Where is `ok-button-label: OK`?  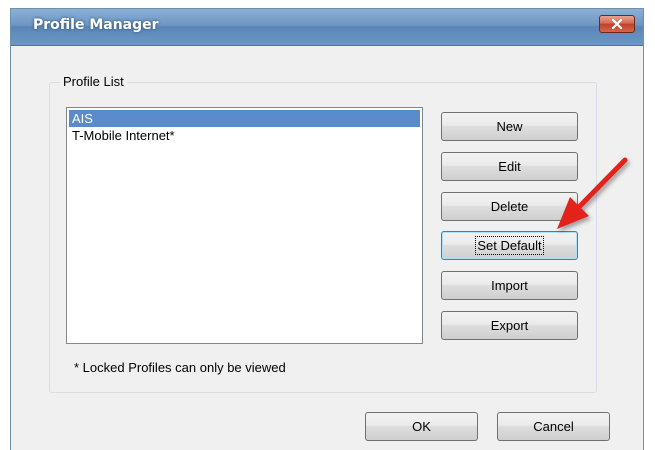 ok-button-label: OK is located at coordinates (421, 426).